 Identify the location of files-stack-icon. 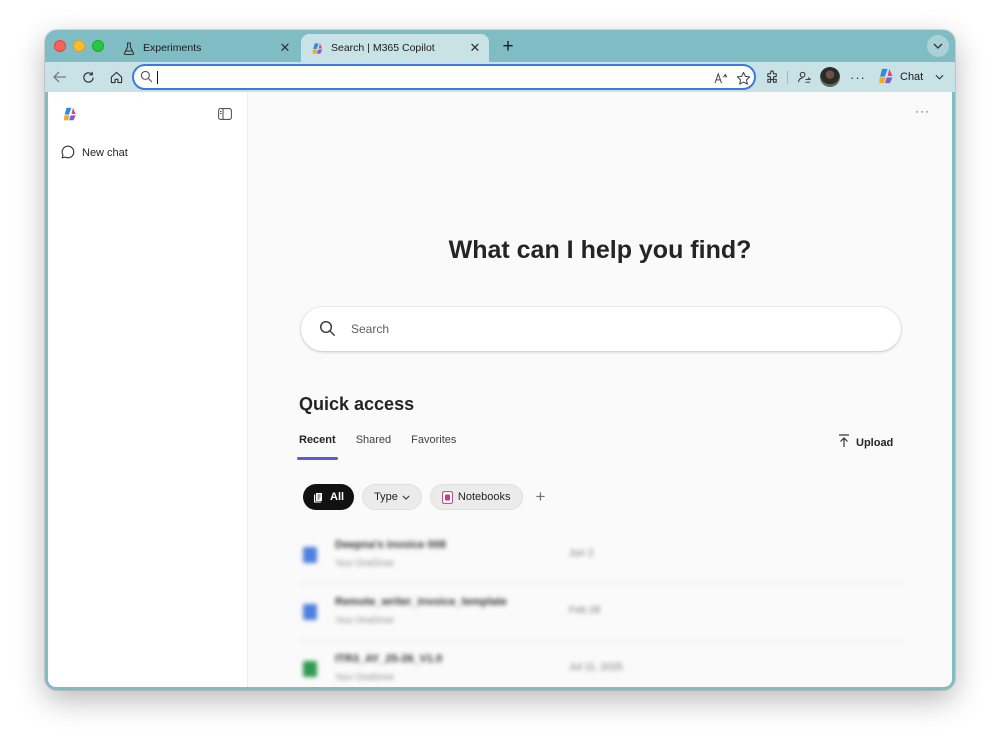
(319, 497).